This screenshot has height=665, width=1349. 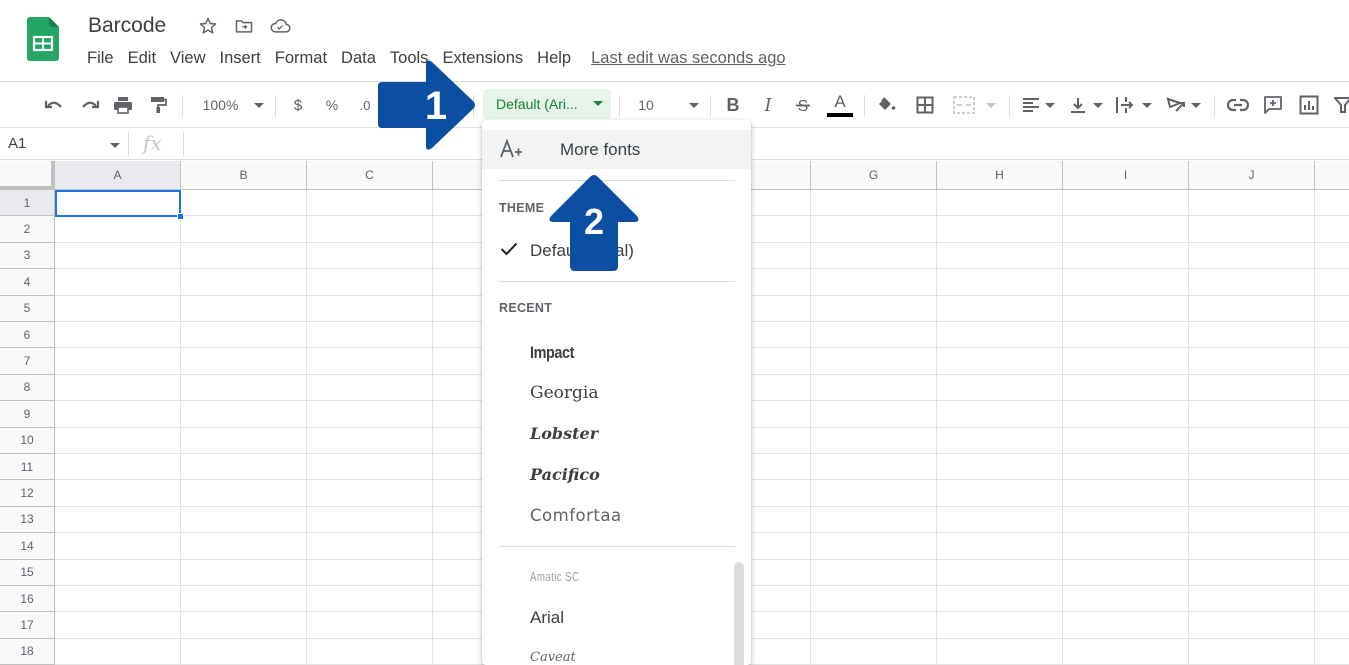 What do you see at coordinates (1341, 105) in the screenshot?
I see `filter-icon` at bounding box center [1341, 105].